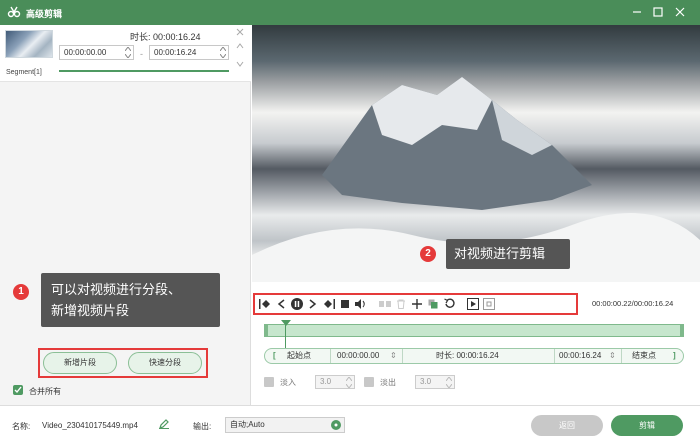  What do you see at coordinates (335, 382) in the screenshot?
I see `fade-in-duration-field: 3.0` at bounding box center [335, 382].